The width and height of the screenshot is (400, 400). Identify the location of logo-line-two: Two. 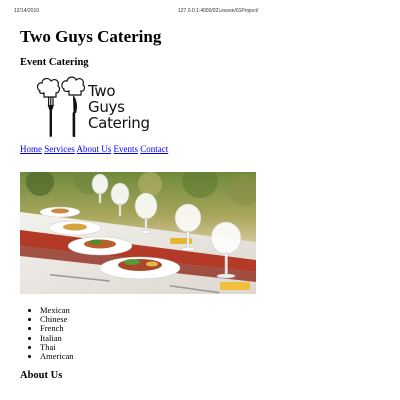
(102, 91).